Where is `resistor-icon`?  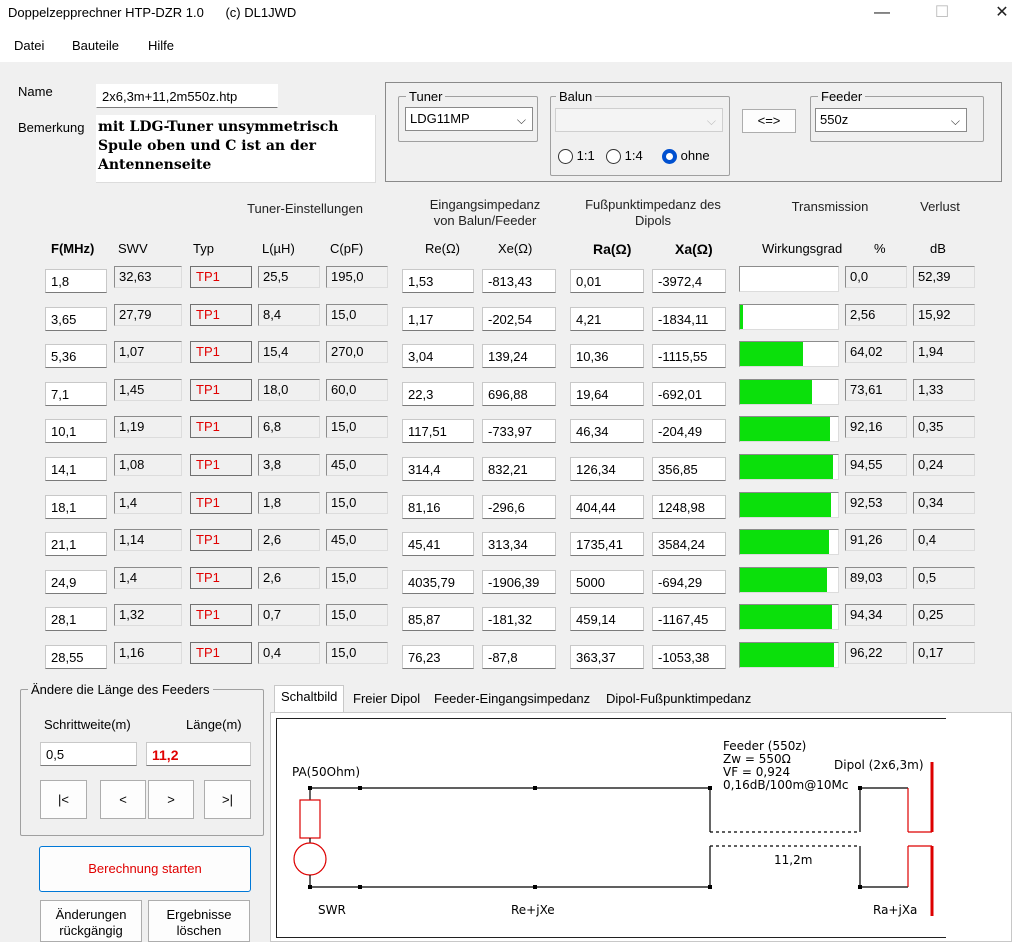
resistor-icon is located at coordinates (310, 819).